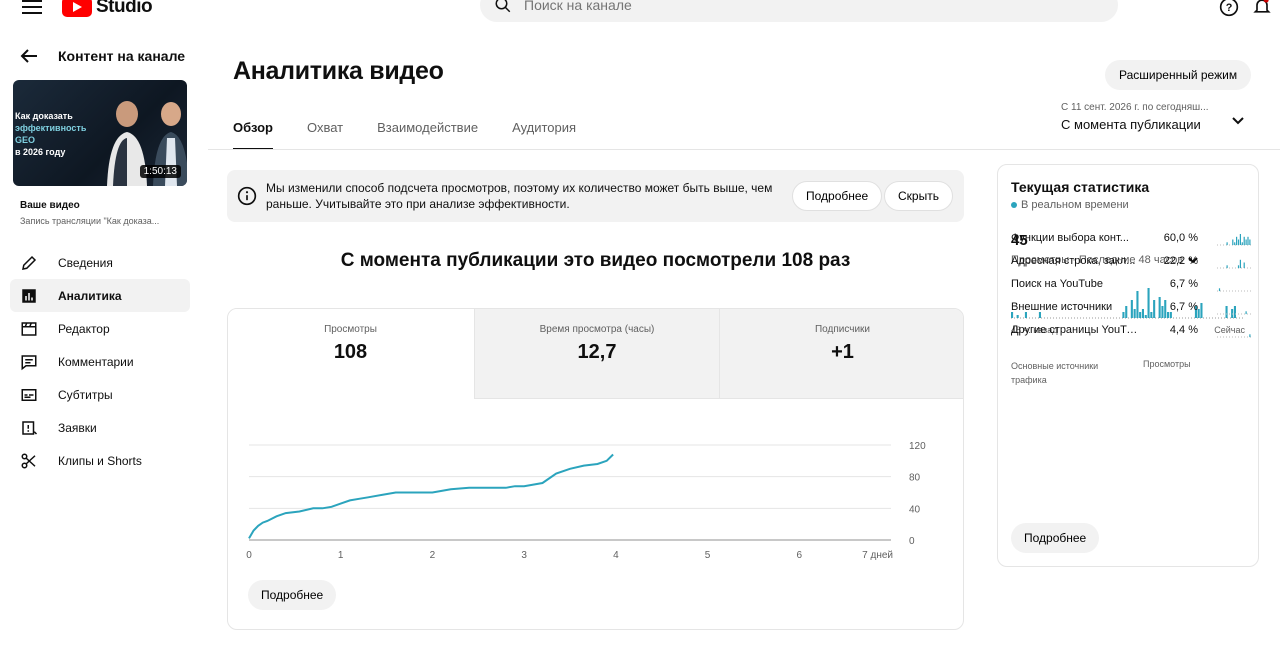 The width and height of the screenshot is (1280, 662). Describe the element at coordinates (1183, 284) in the screenshot. I see `source-percent: 6,7 %` at that location.